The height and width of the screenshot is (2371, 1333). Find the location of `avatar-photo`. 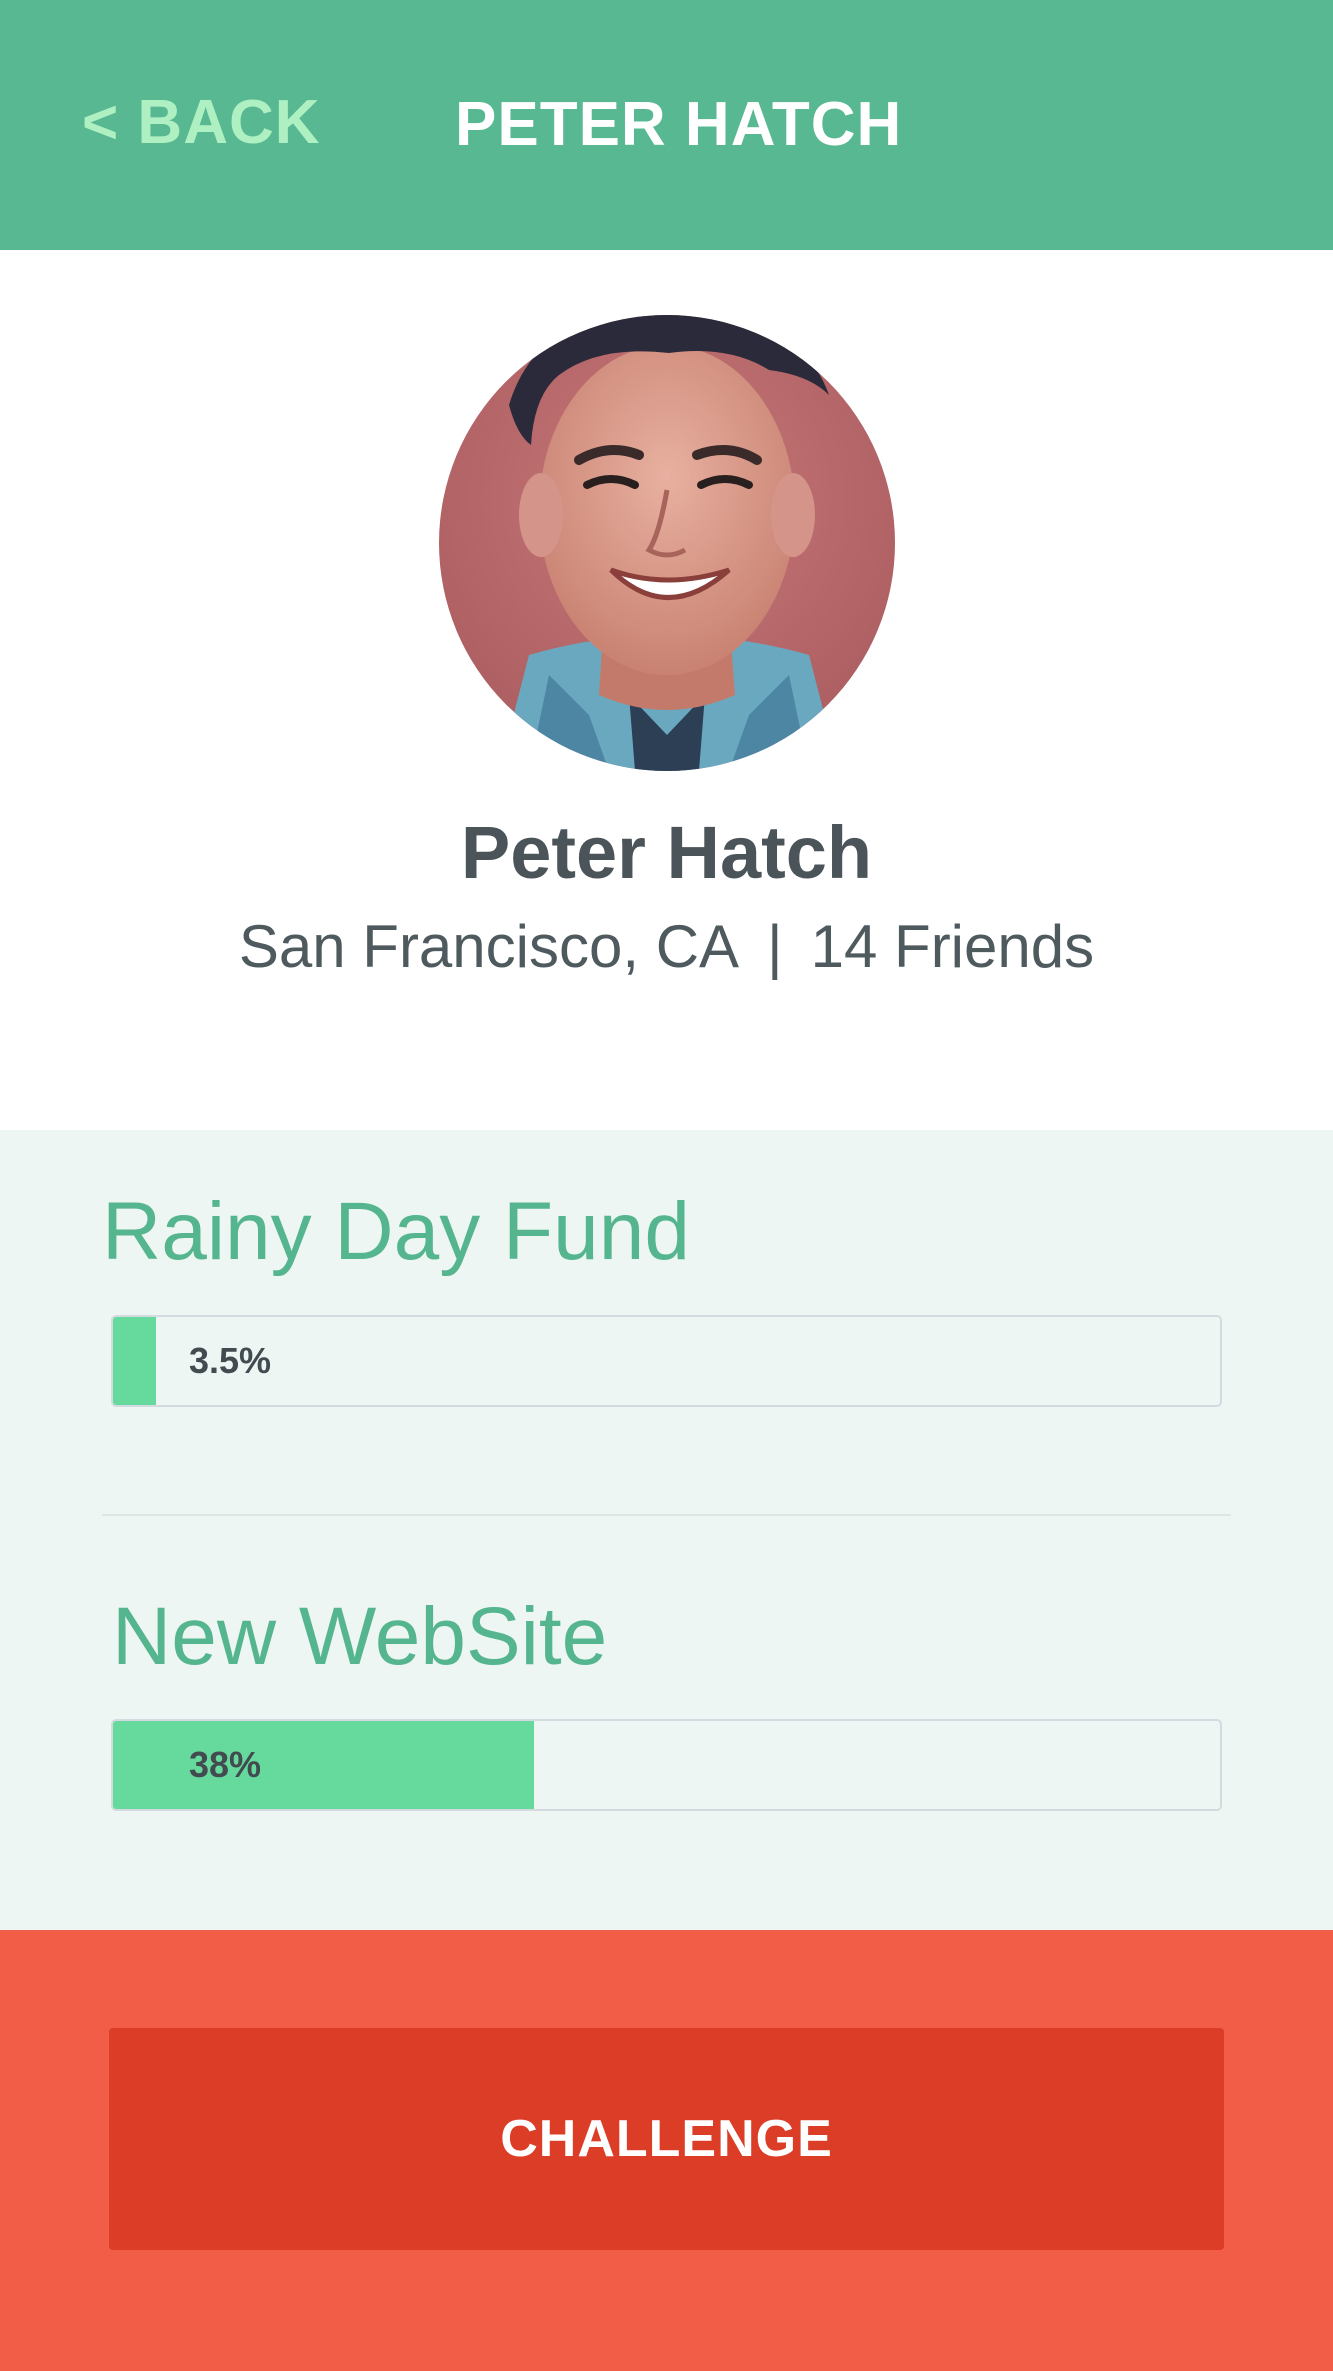

avatar-photo is located at coordinates (667, 543).